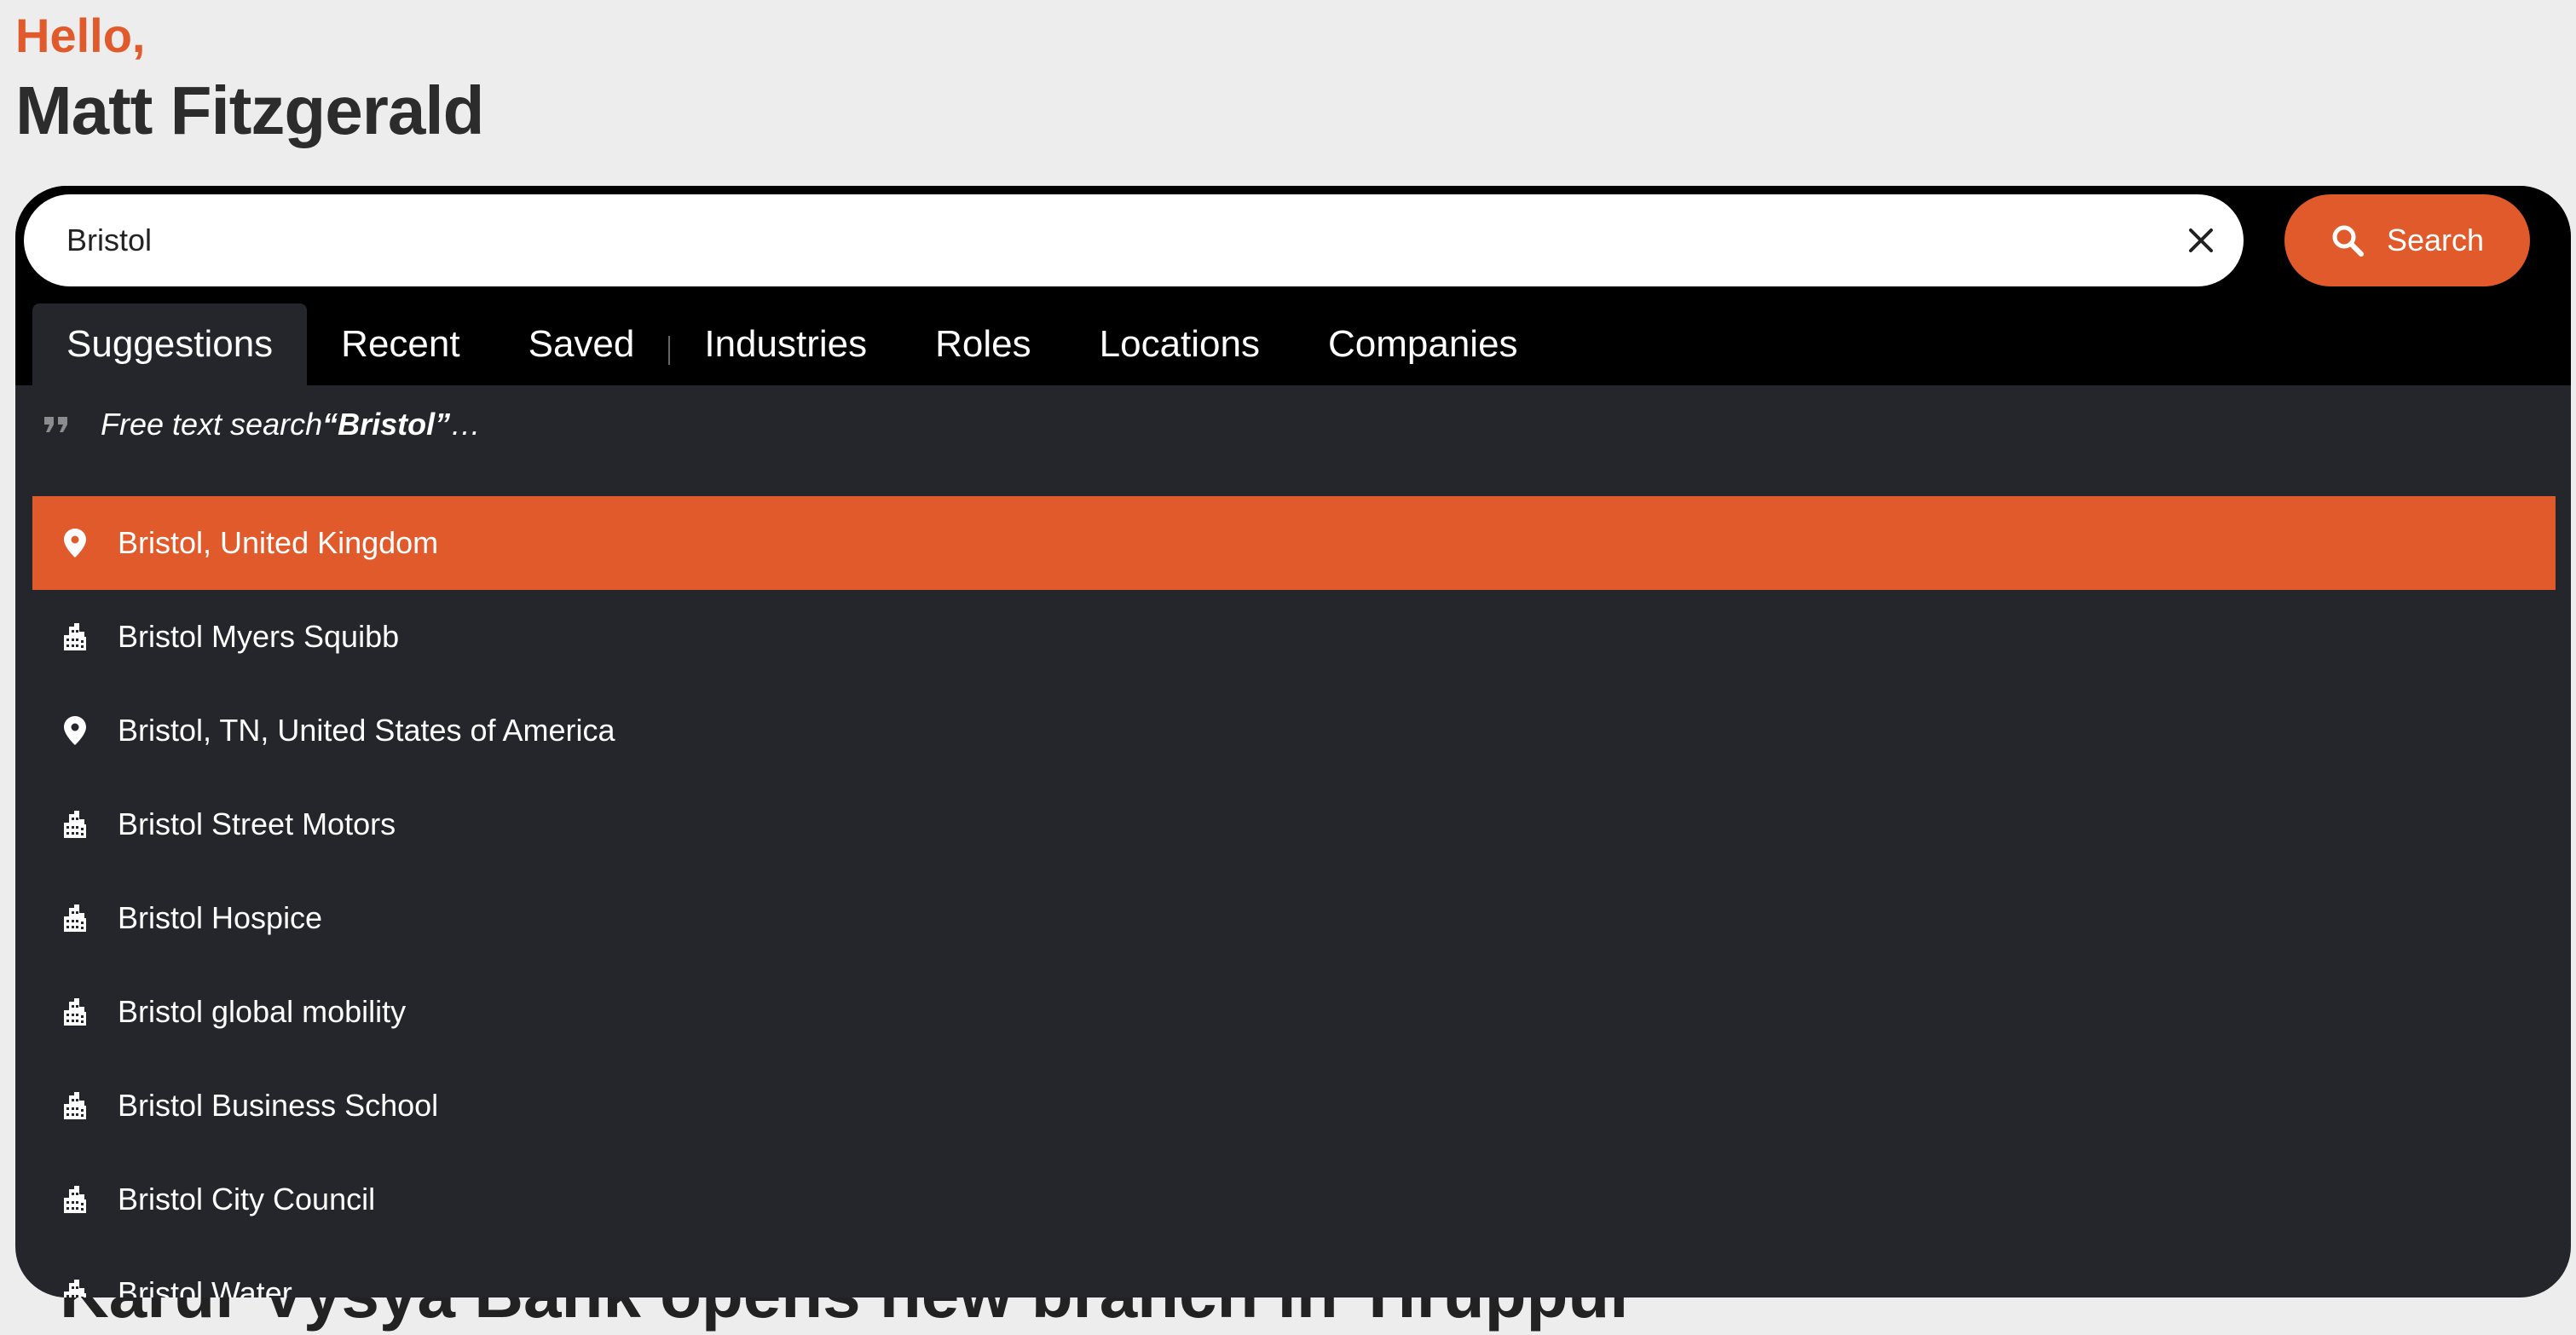 The image size is (2576, 1335). Describe the element at coordinates (1294, 918) in the screenshot. I see `suggestion-item: Bristol Hospice` at that location.